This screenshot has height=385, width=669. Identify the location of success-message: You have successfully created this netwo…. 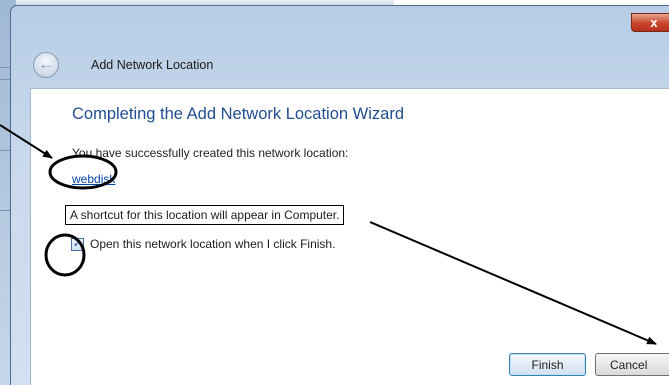
(210, 153).